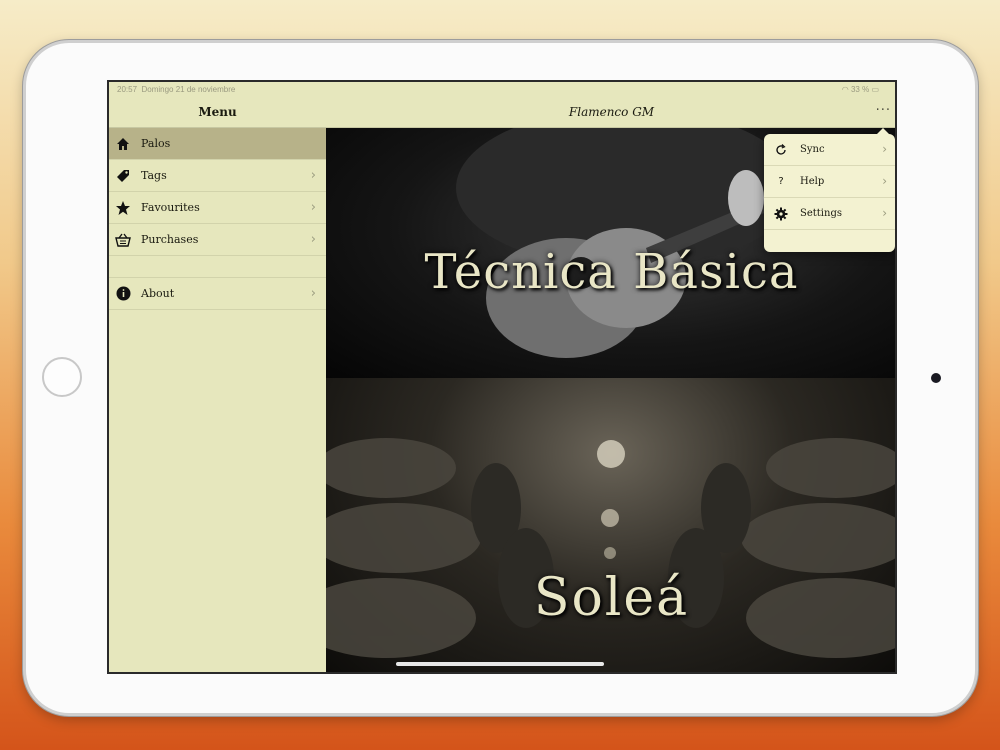  Describe the element at coordinates (170, 207) in the screenshot. I see `sidebar-item-label: Favourites` at that location.